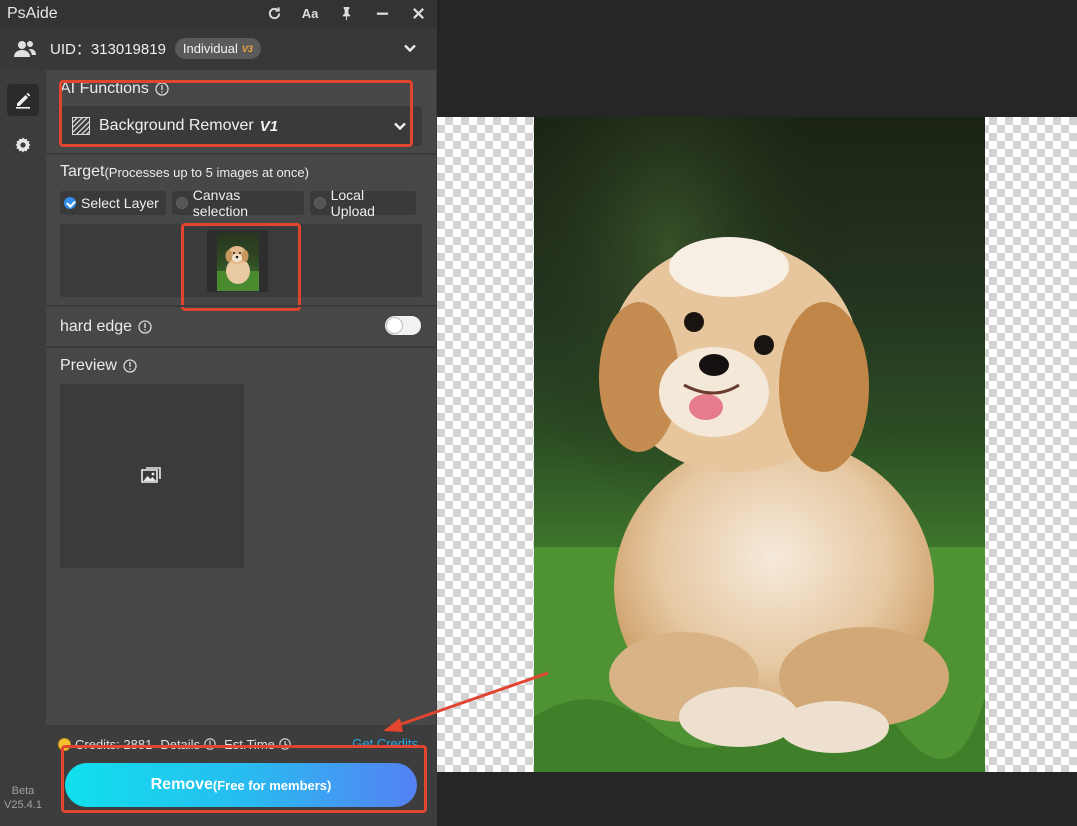 The height and width of the screenshot is (826, 1077). I want to click on nav-edit-button, so click(23, 100).